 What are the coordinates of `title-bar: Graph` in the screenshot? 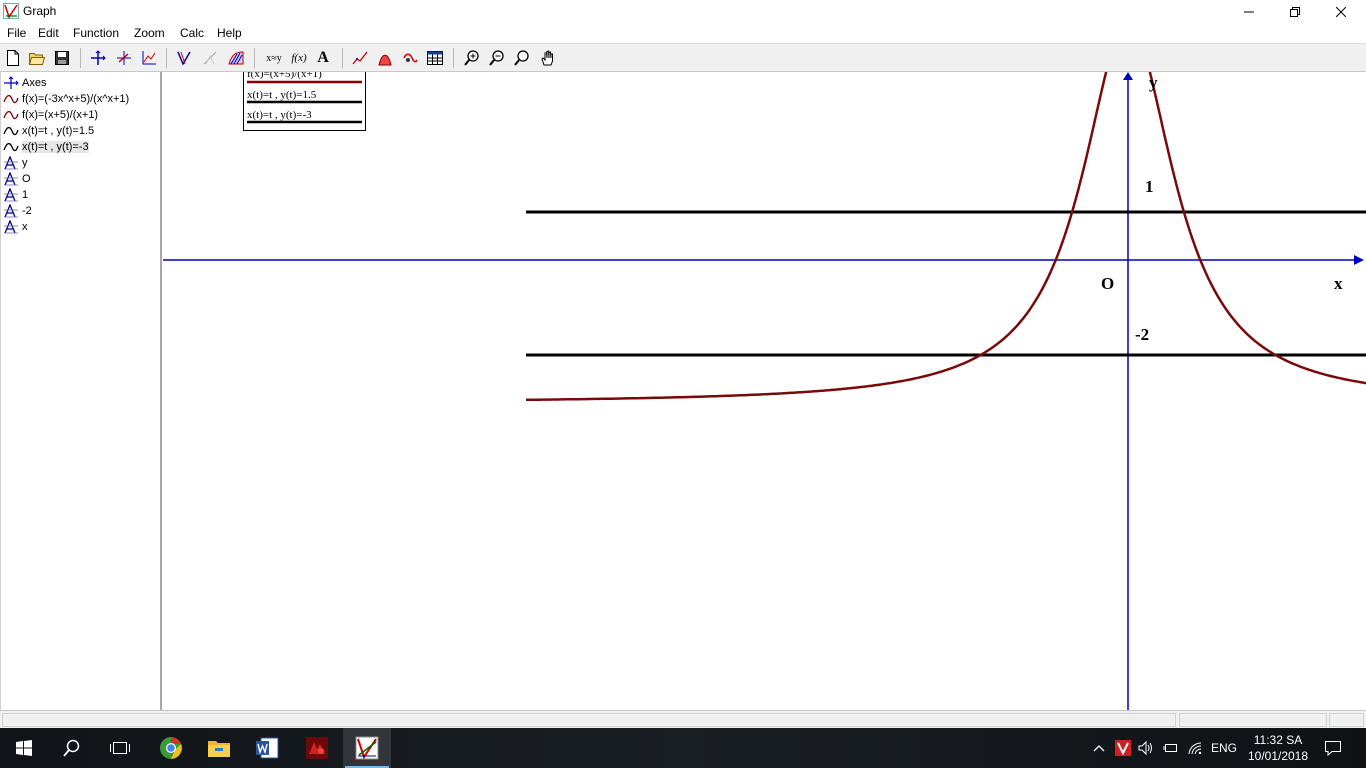 It's located at (683, 11).